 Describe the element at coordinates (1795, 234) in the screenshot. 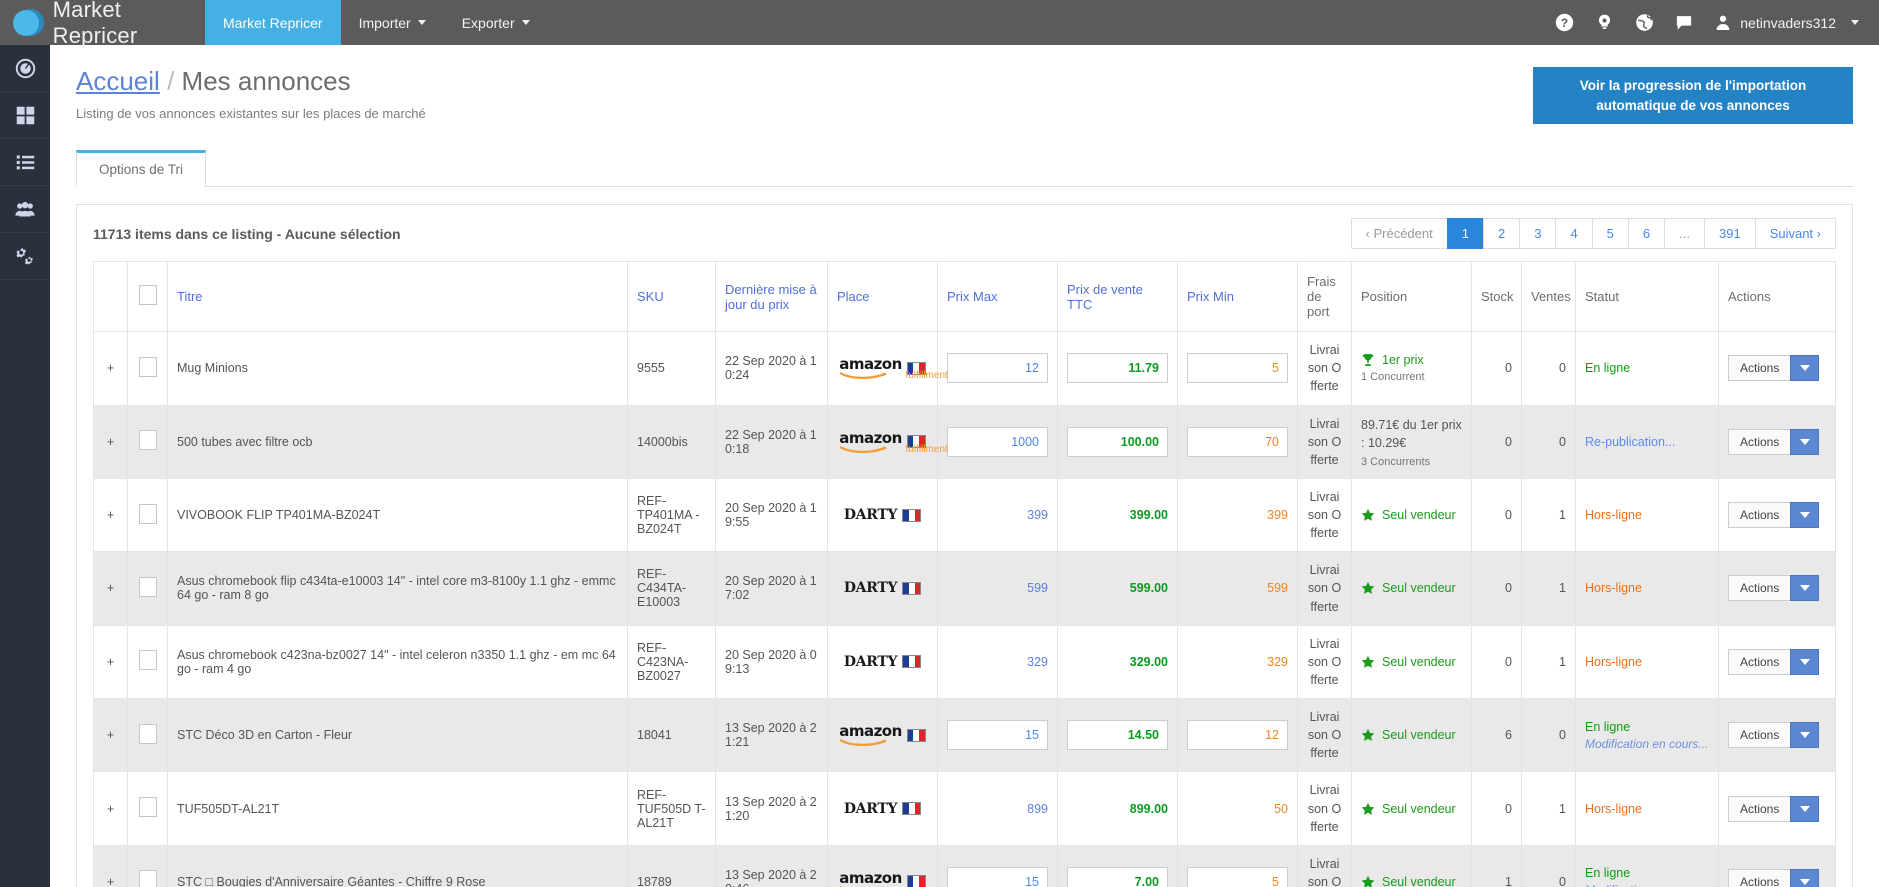

I see `pagination-next: Suivant ›` at that location.